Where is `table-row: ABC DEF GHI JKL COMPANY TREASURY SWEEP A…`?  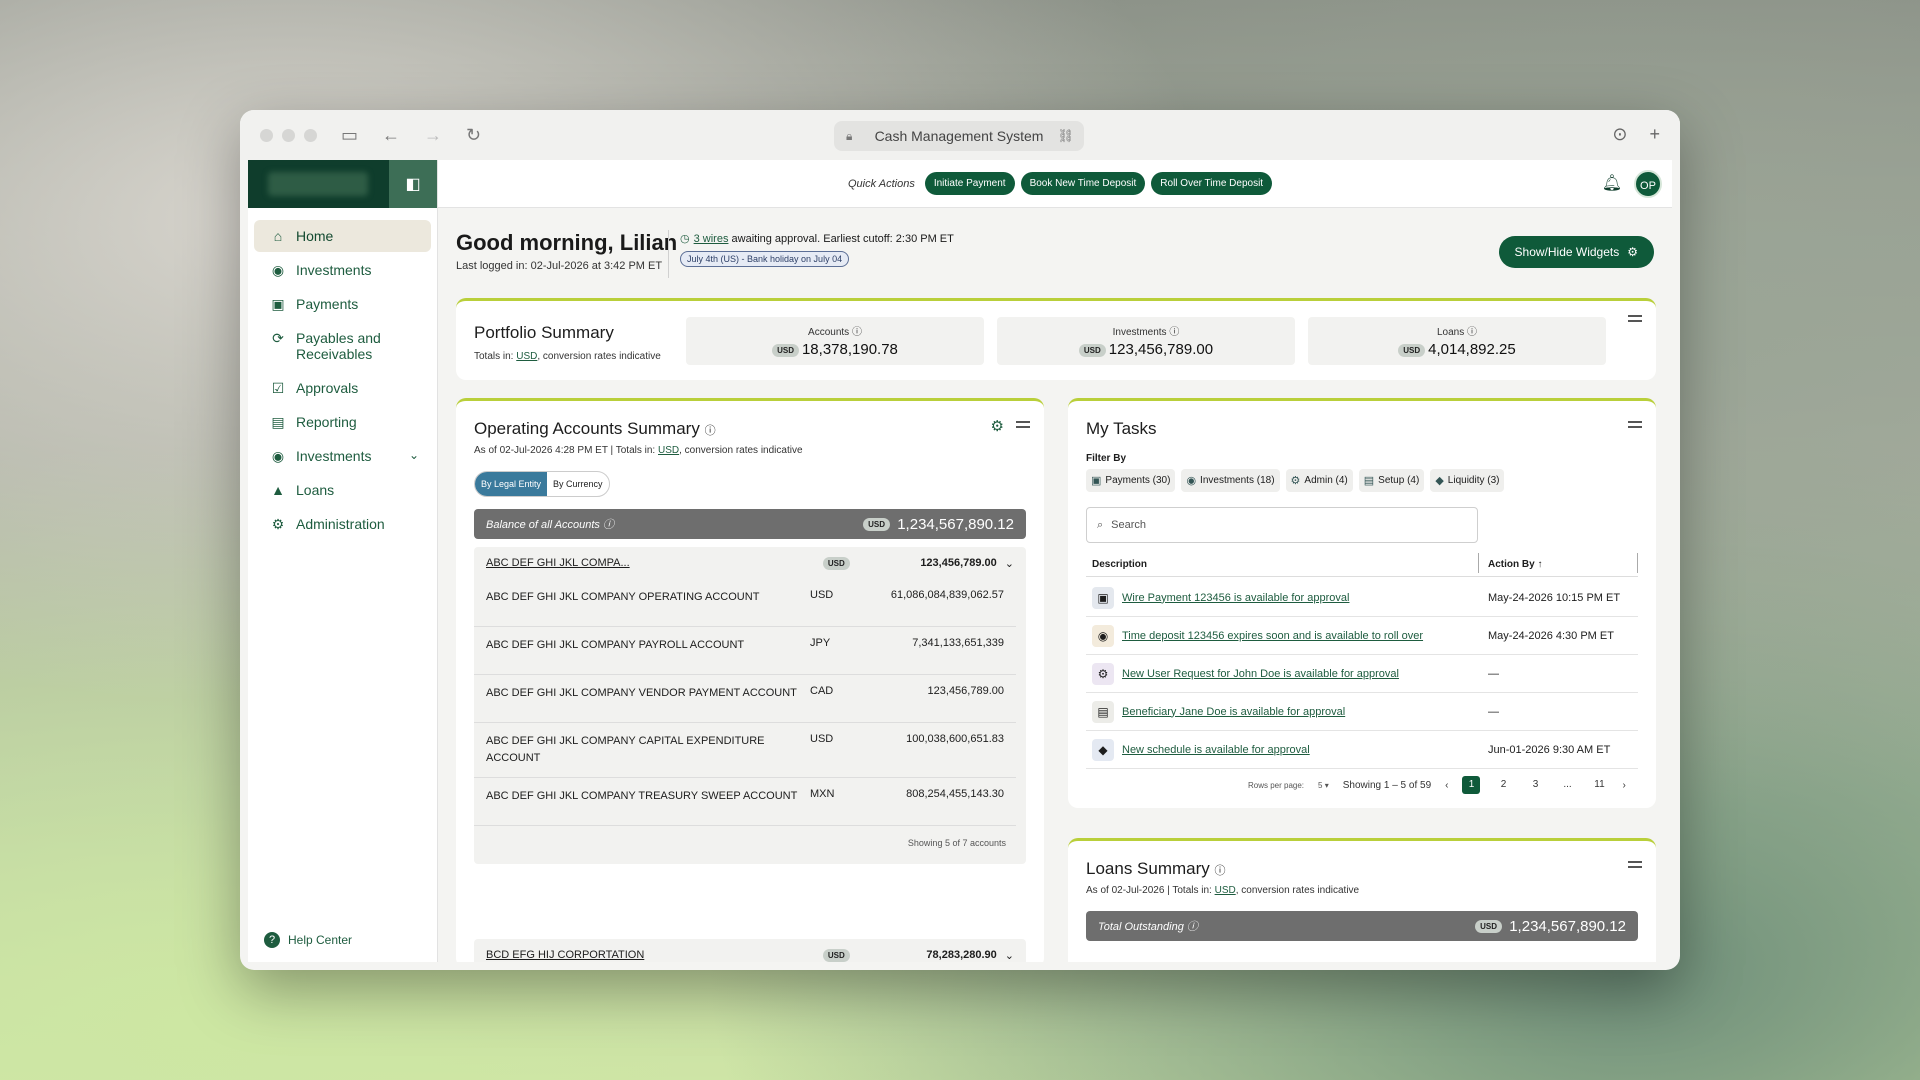 table-row: ABC DEF GHI JKL COMPANY TREASURY SWEEP A… is located at coordinates (745, 802).